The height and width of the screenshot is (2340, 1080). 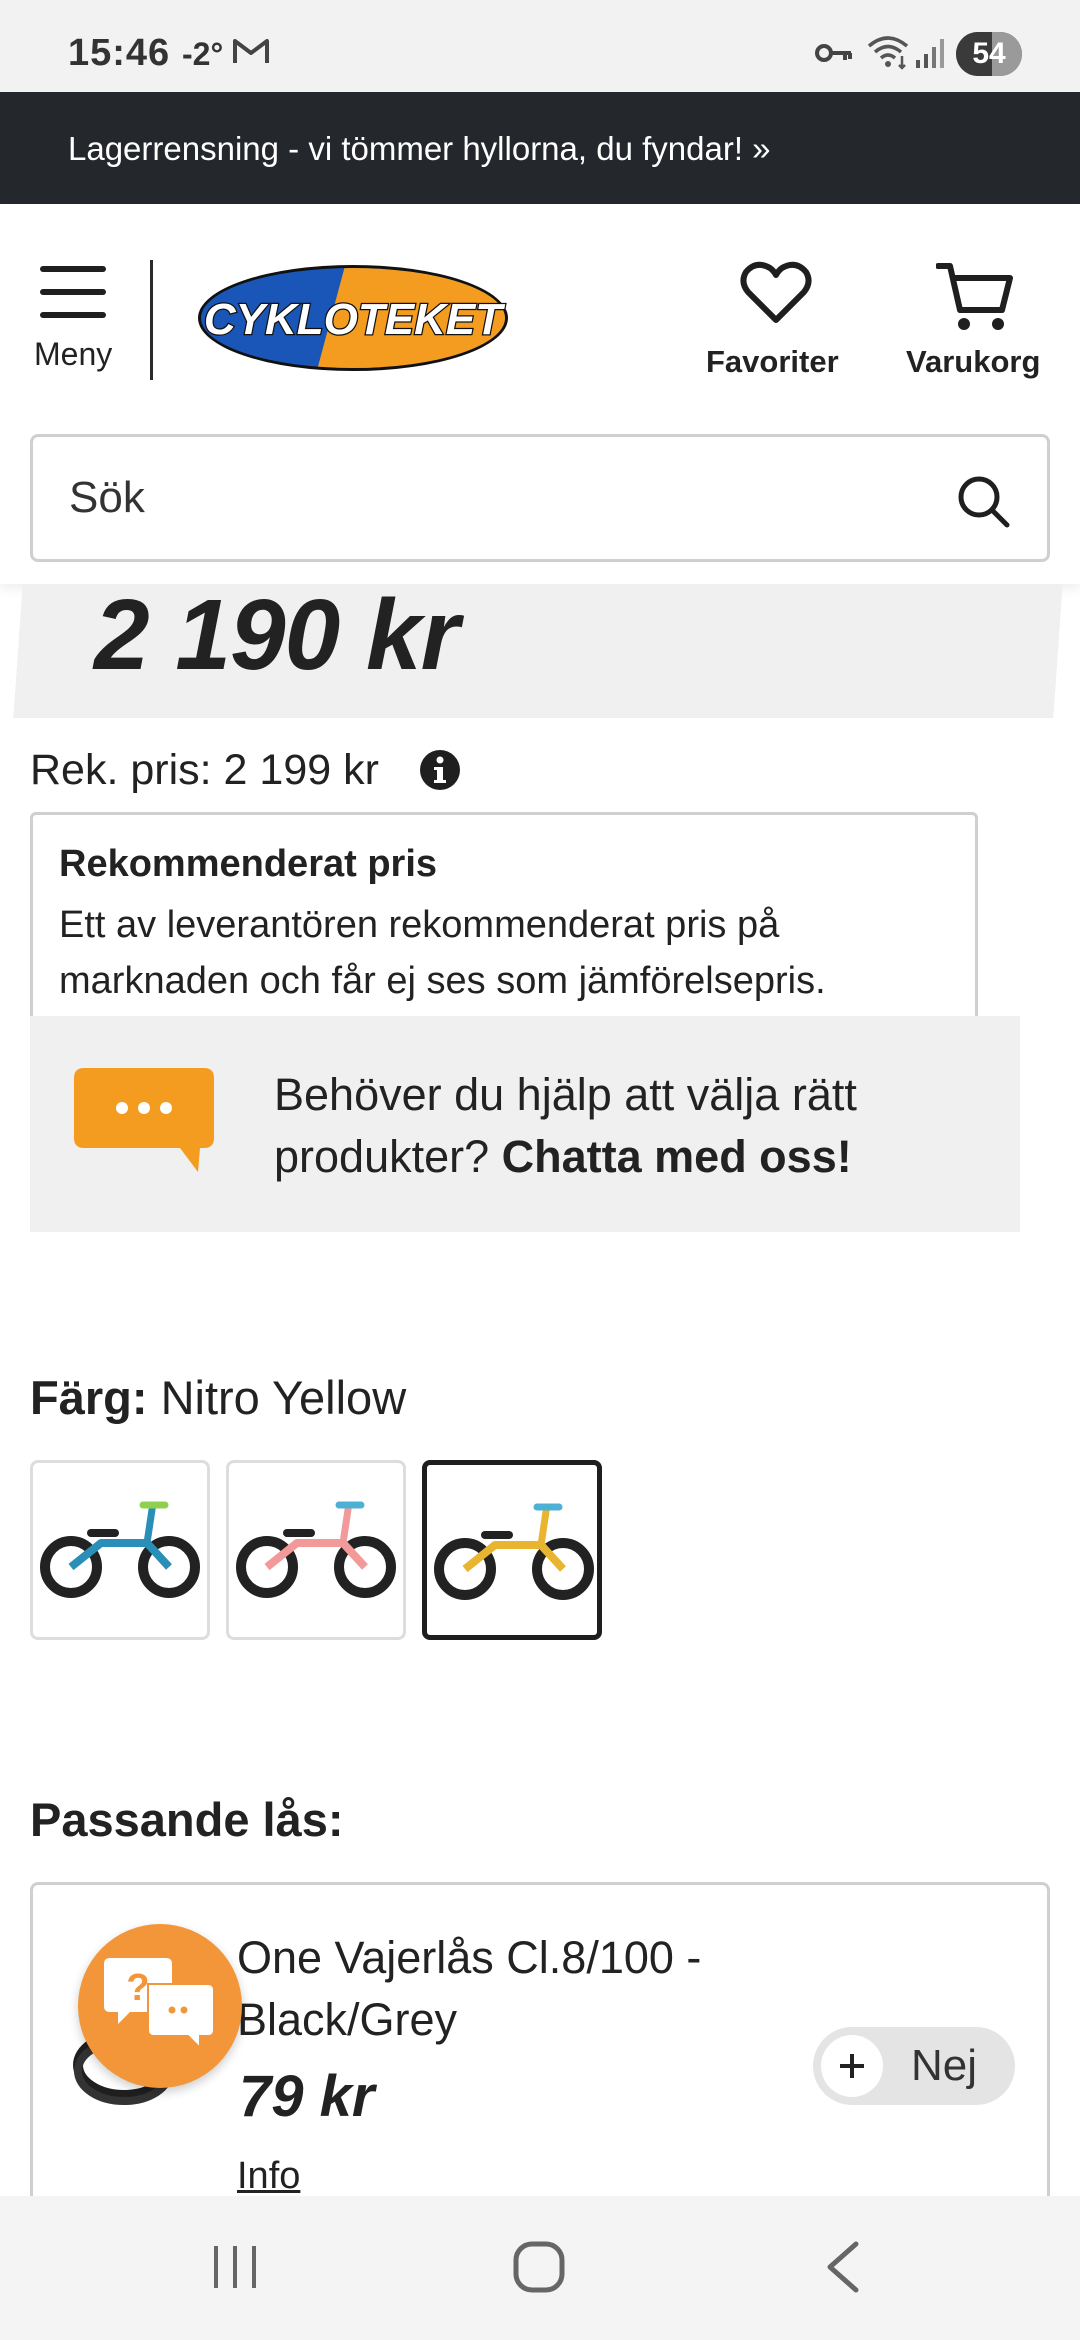 What do you see at coordinates (73, 292) in the screenshot?
I see `hamburger-icon` at bounding box center [73, 292].